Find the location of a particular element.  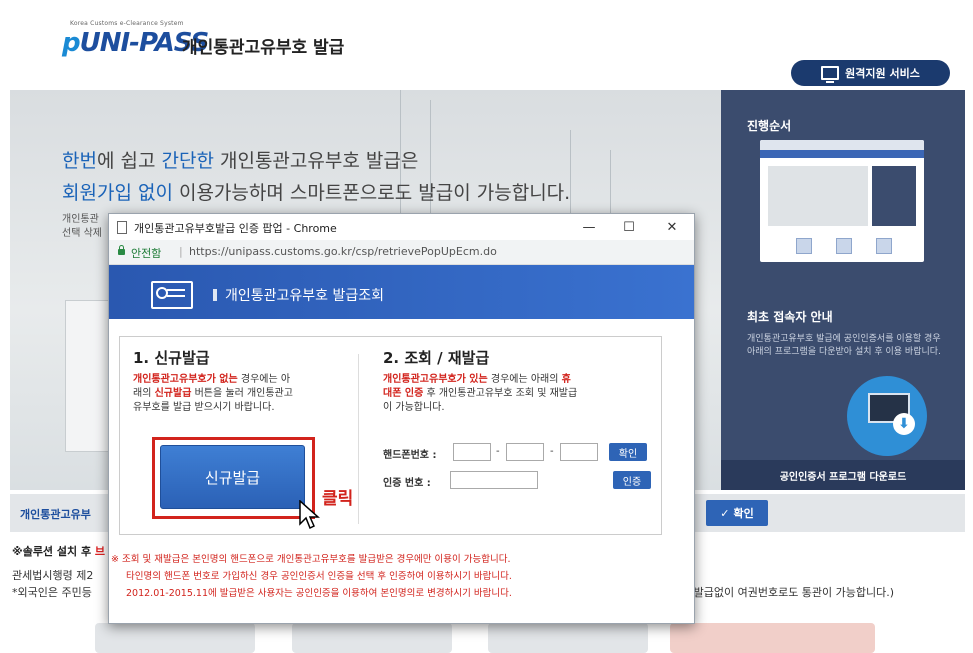

minimize-button: — is located at coordinates (589, 227).